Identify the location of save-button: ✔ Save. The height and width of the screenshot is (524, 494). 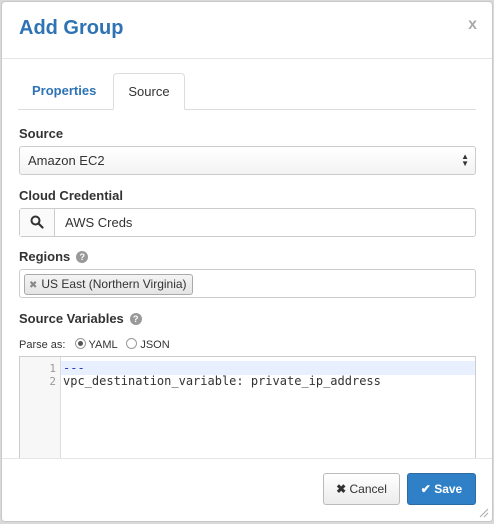
(441, 489).